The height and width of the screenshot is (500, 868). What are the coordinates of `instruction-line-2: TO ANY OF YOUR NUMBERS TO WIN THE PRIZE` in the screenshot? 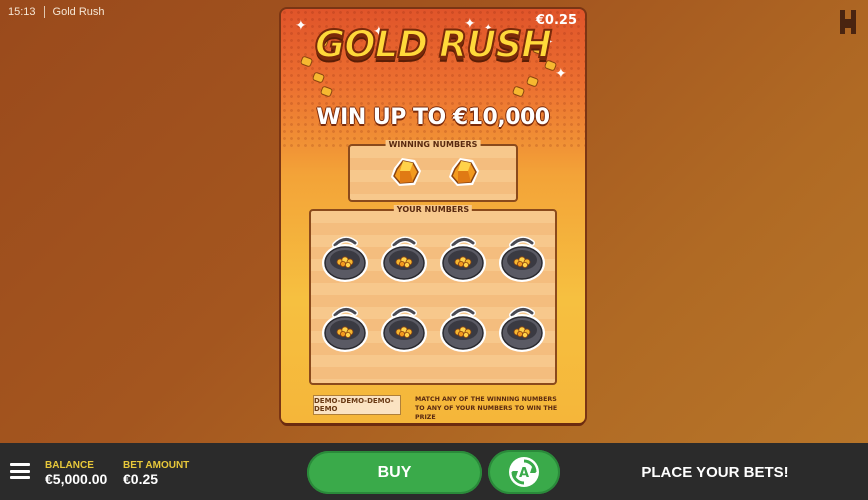 It's located at (486, 413).